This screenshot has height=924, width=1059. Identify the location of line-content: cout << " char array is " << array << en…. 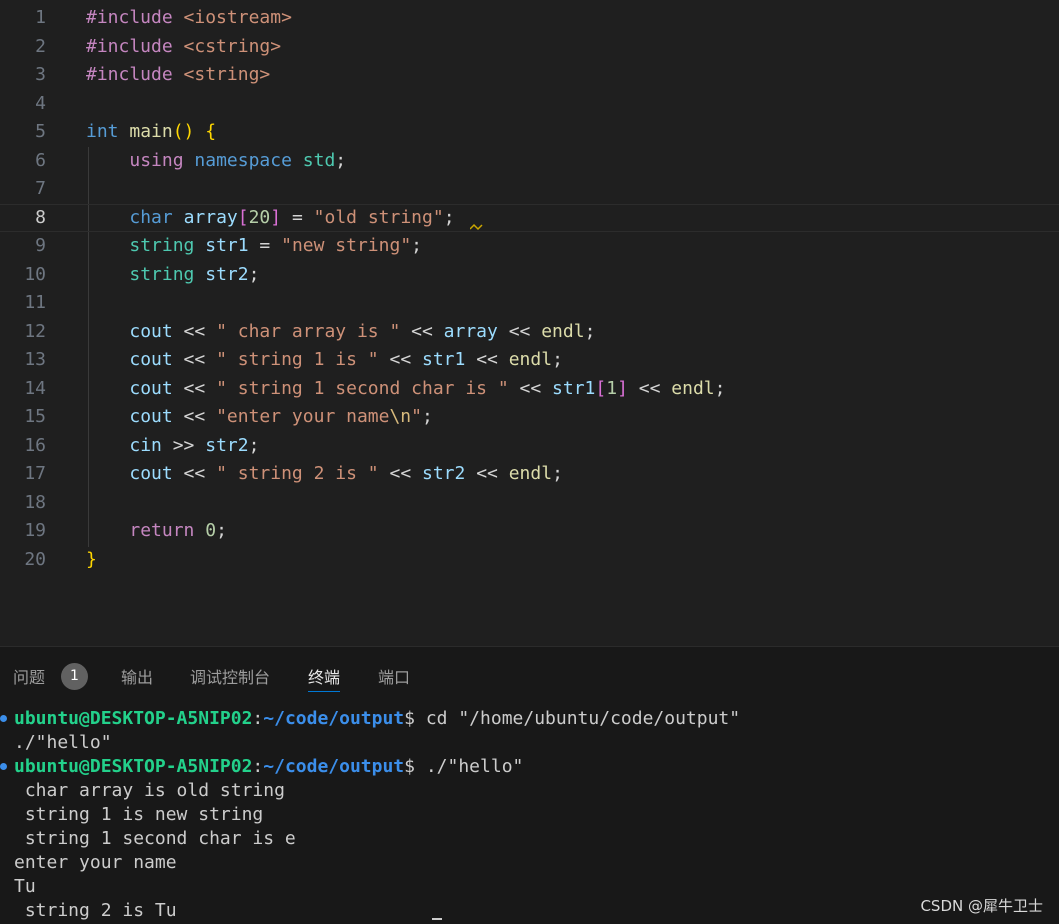
(340, 332).